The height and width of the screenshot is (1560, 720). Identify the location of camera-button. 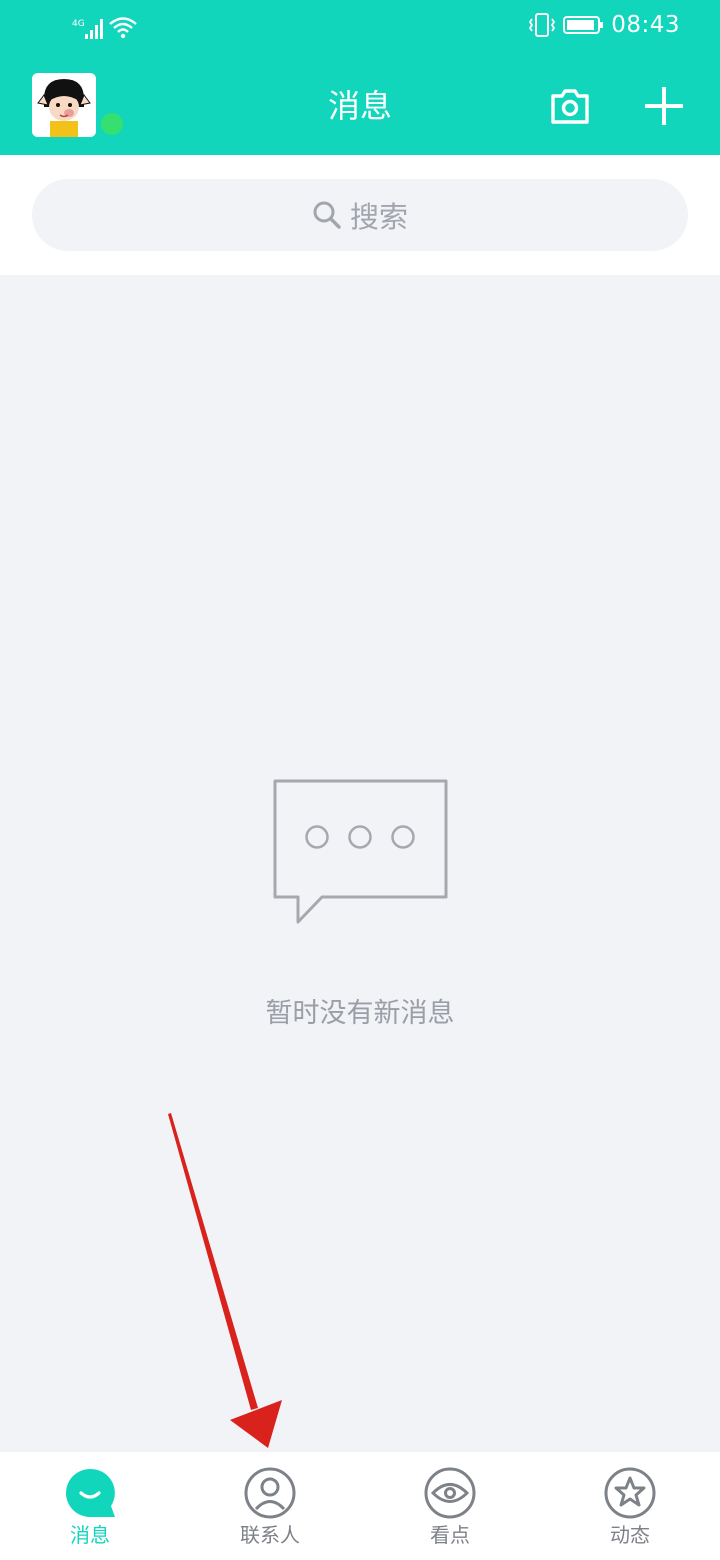
(570, 106).